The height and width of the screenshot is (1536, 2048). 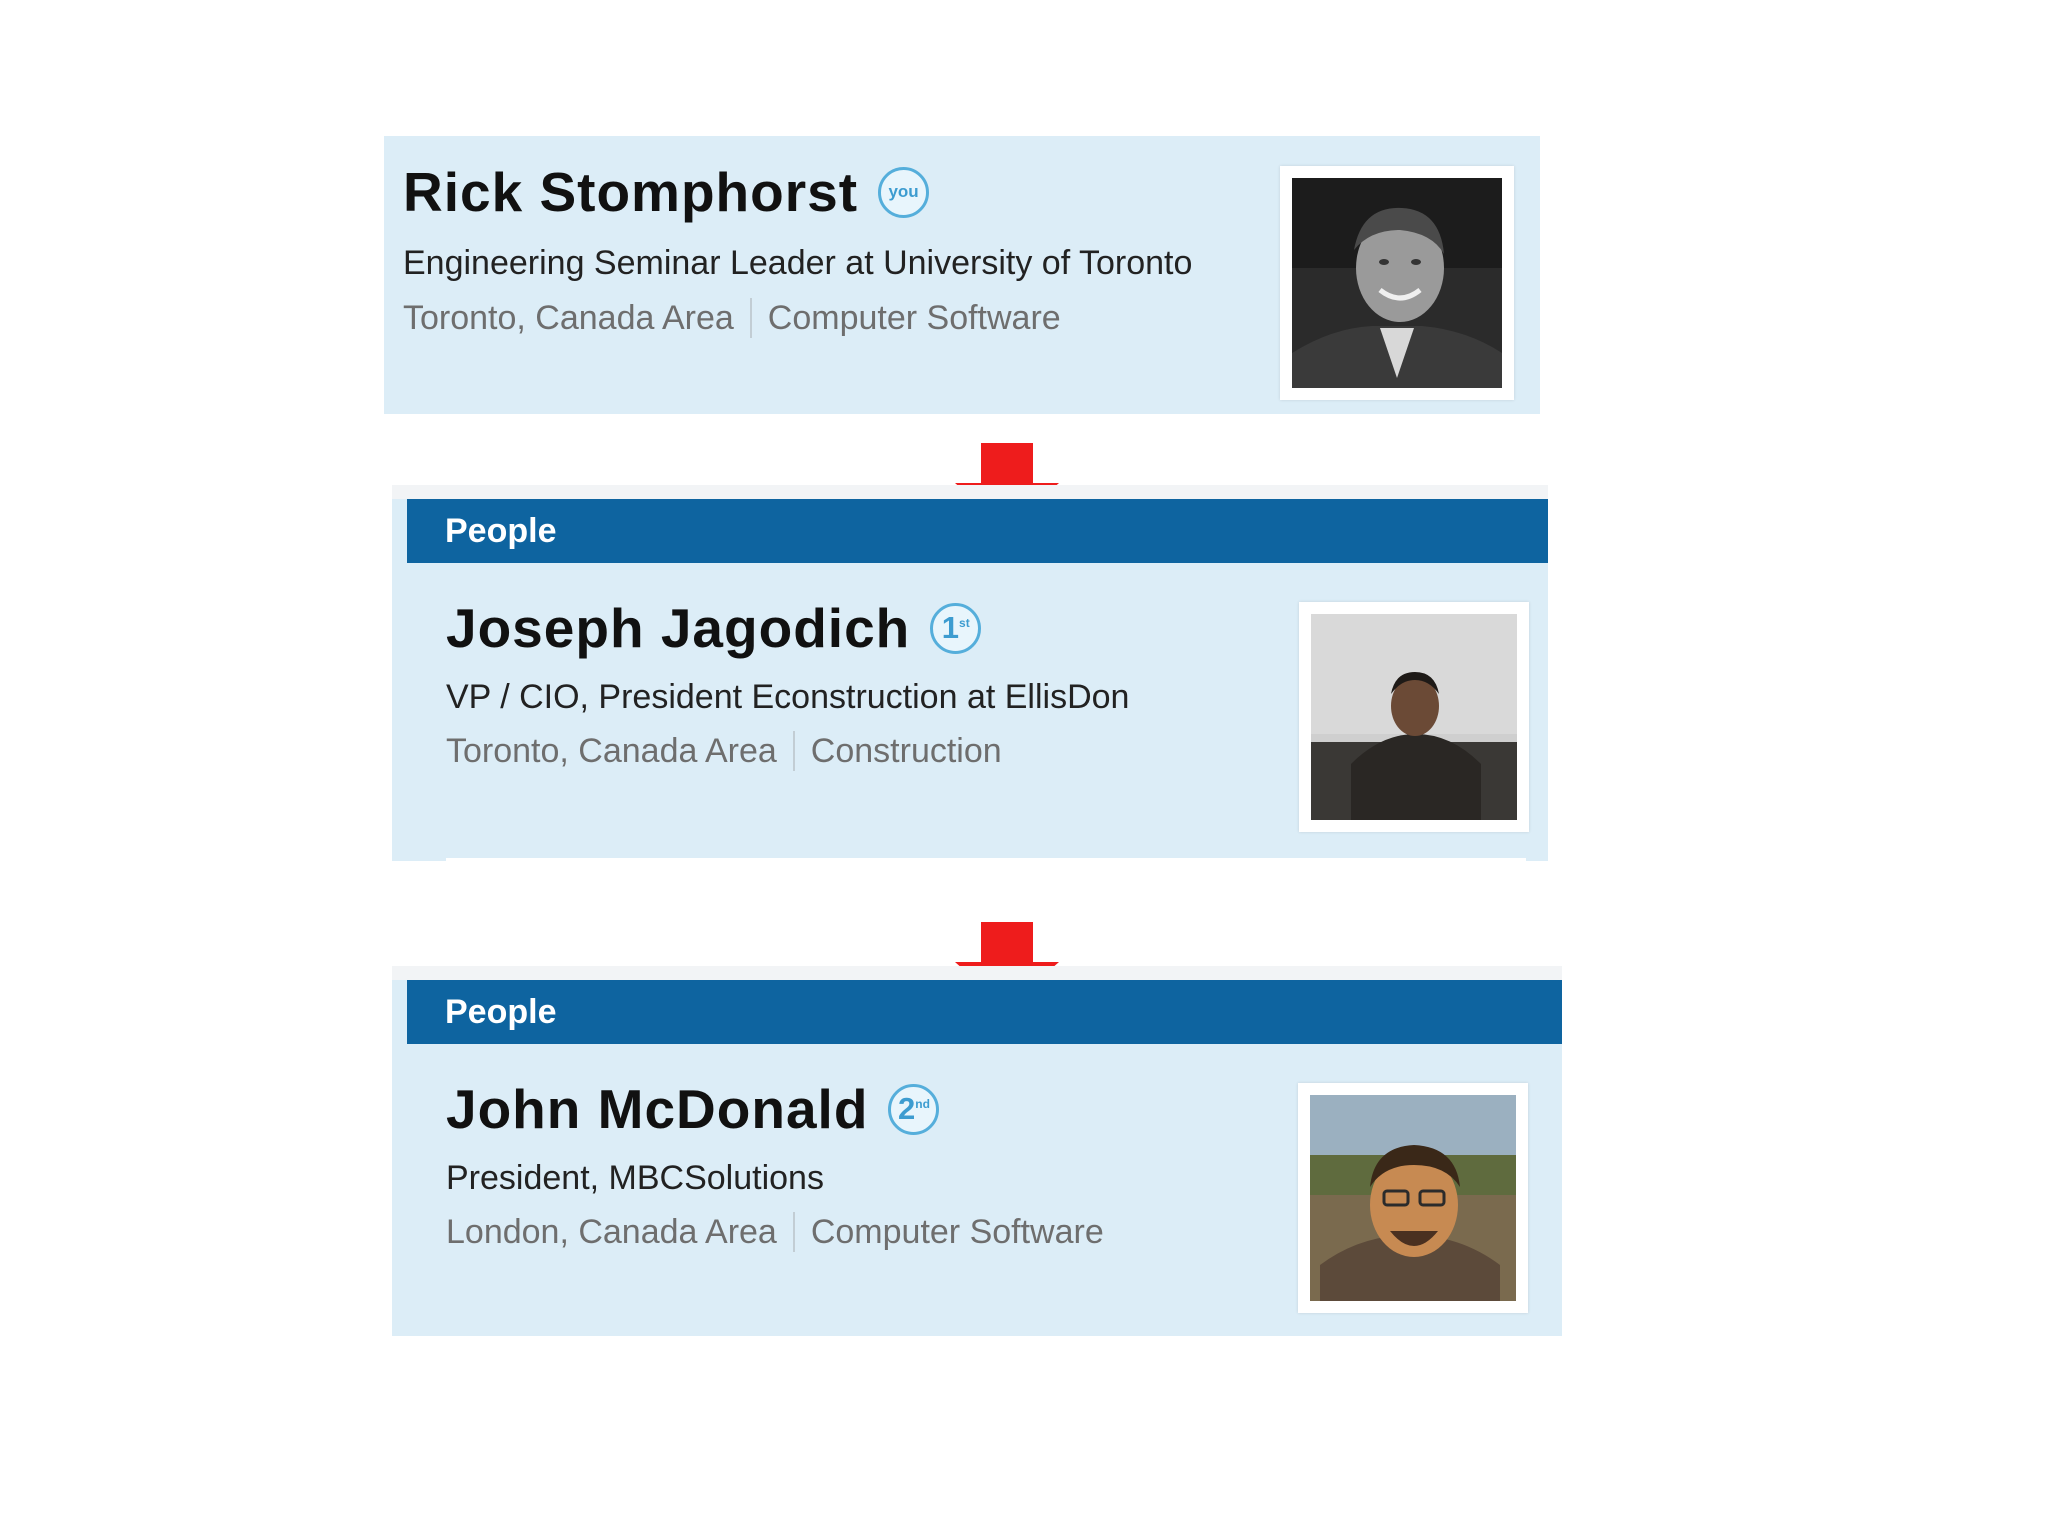 What do you see at coordinates (657, 1109) in the screenshot?
I see `profile-name: John McDonald` at bounding box center [657, 1109].